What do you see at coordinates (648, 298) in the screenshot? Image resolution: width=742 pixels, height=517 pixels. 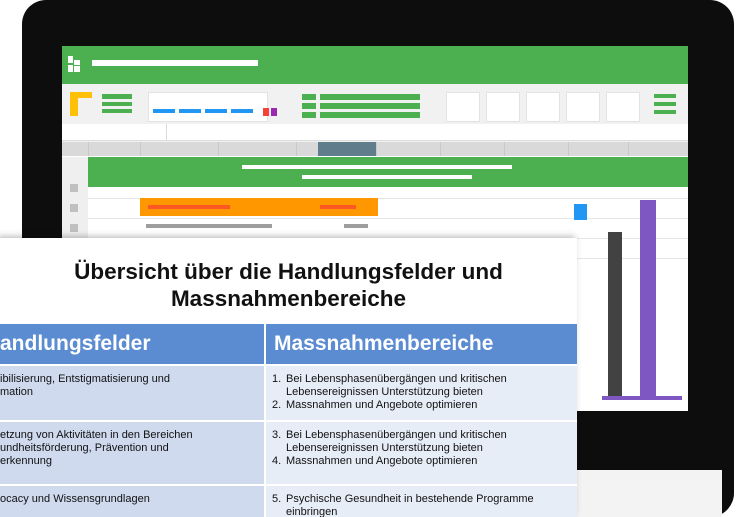 I see `chart-bar-purple` at bounding box center [648, 298].